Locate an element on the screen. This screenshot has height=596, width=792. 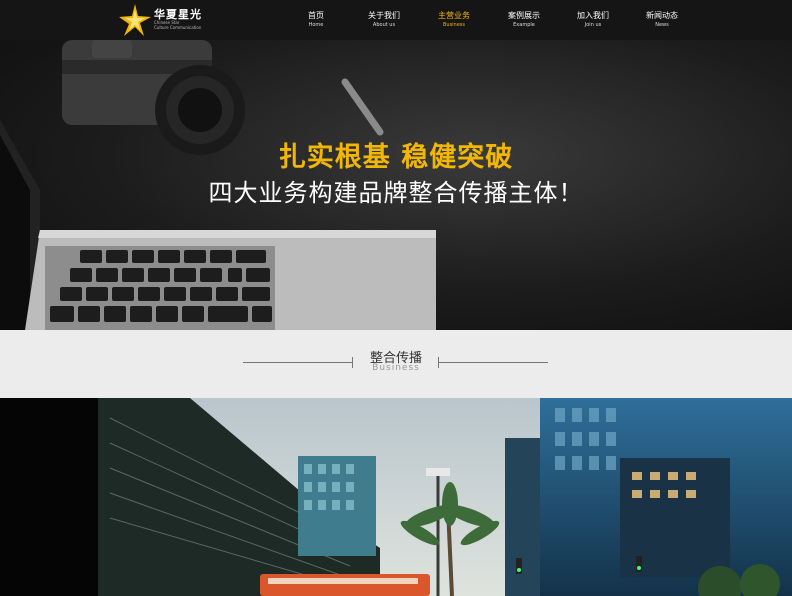
brand-name-en: Chinese Star Culture Communication is located at coordinates (178, 25).